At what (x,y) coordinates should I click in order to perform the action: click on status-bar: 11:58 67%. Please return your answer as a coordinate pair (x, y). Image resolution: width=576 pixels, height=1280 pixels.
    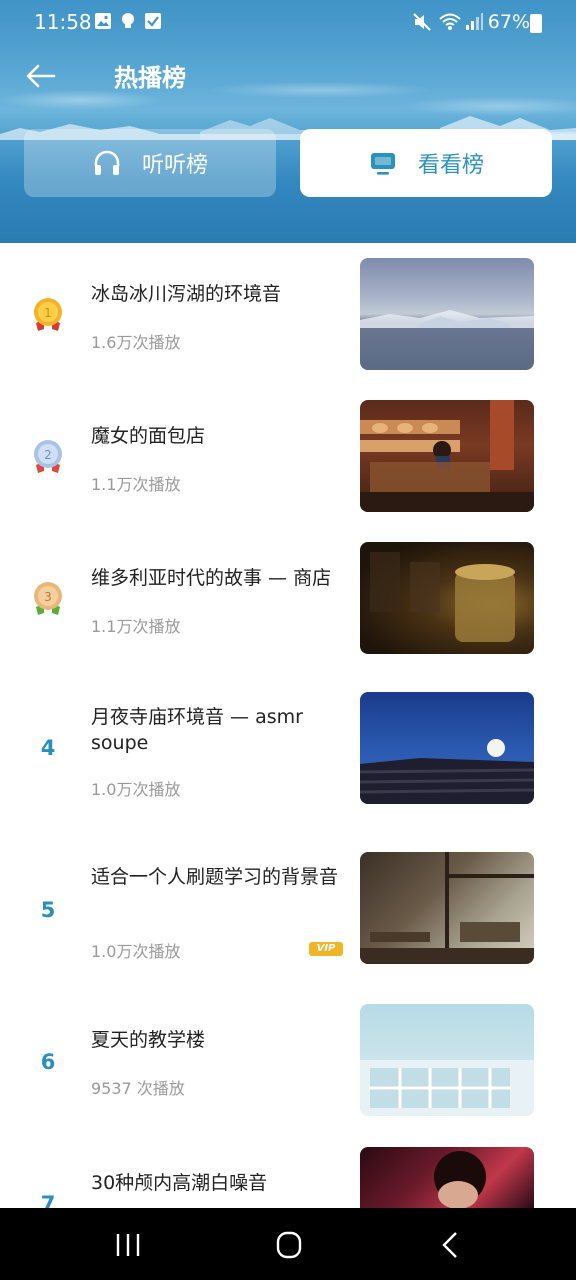
    Looking at the image, I should click on (288, 22).